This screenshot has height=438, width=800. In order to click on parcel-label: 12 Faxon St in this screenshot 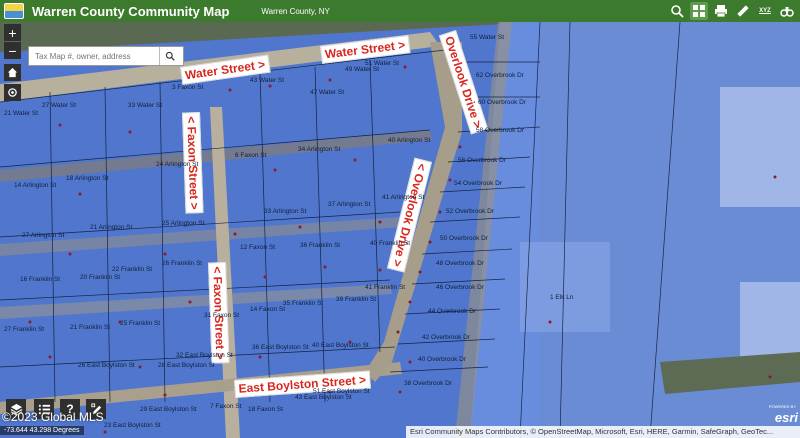, I will do `click(257, 247)`.